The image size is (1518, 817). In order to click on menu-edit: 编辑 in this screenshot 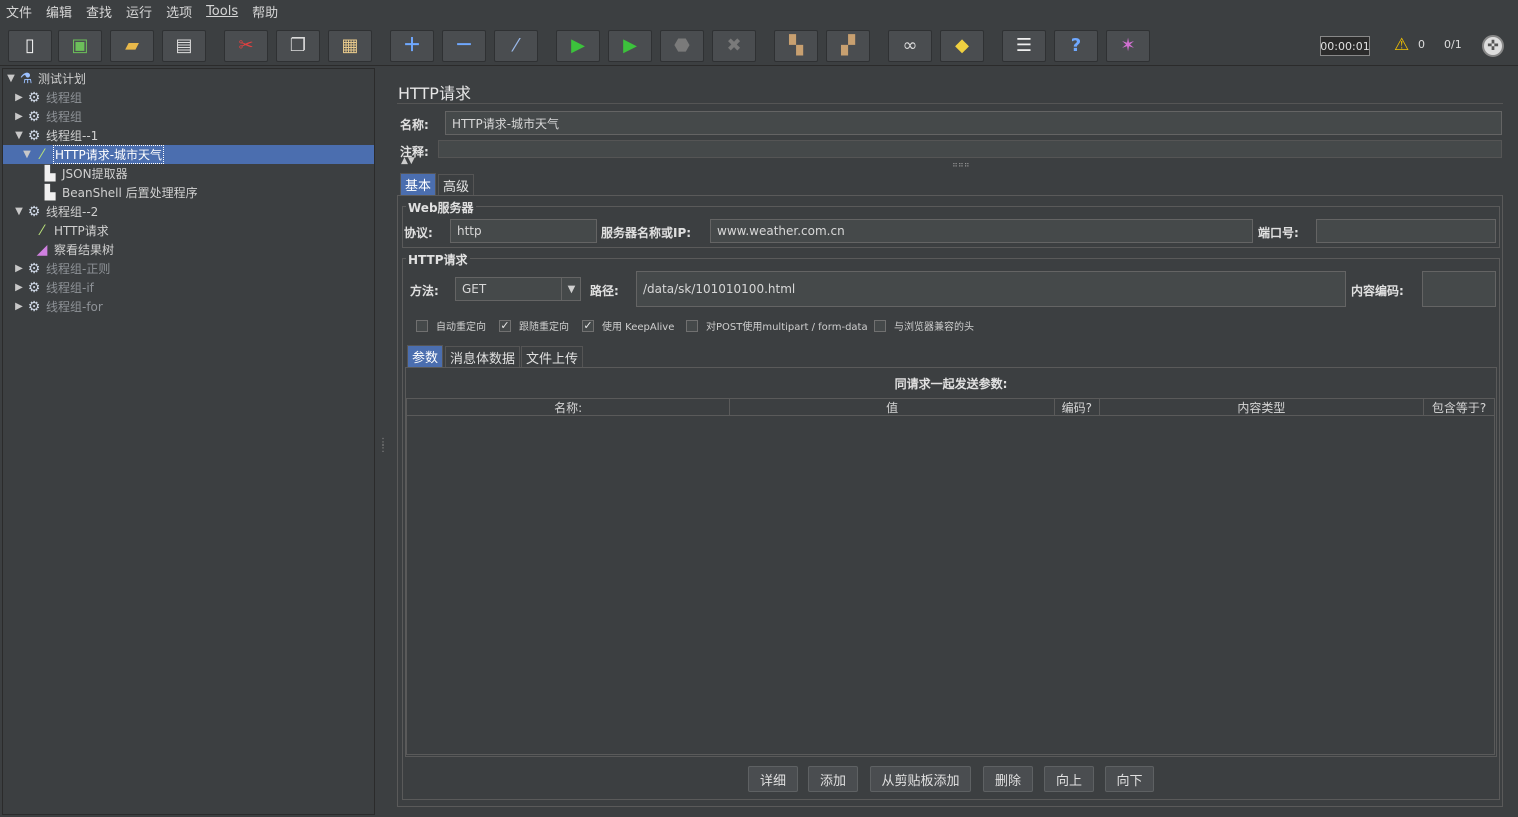, I will do `click(59, 11)`.